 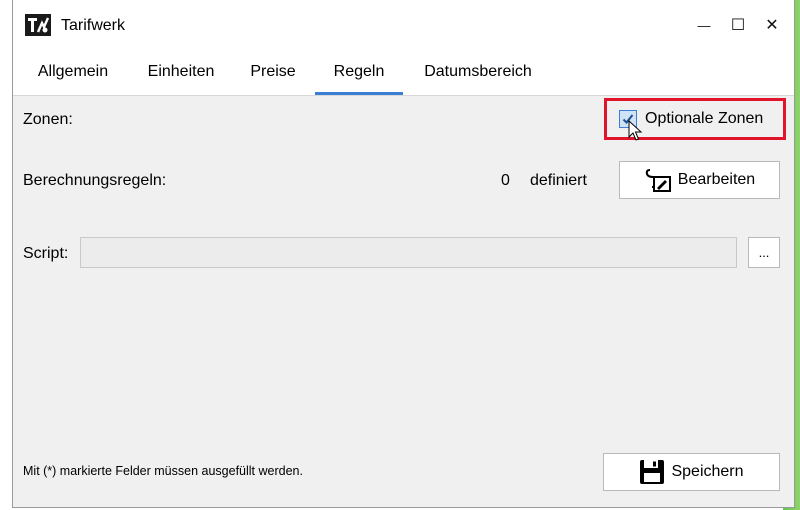 I want to click on edit-rules-icon, so click(x=658, y=180).